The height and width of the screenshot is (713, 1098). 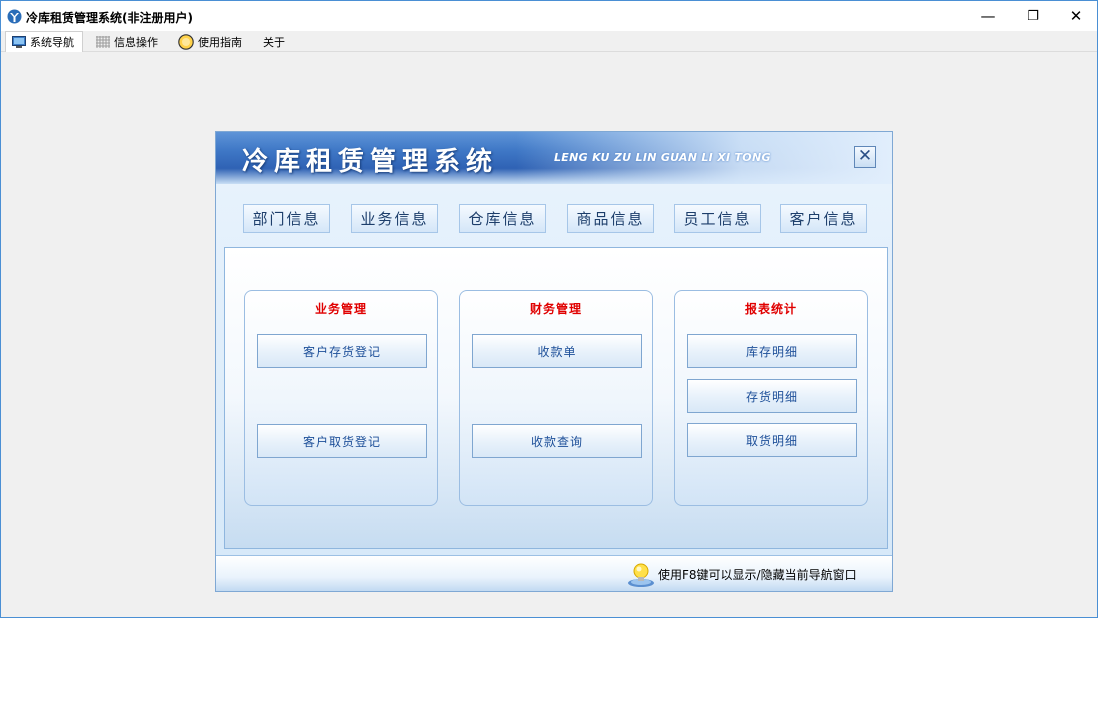 I want to click on minimize-icon: —, so click(x=988, y=16).